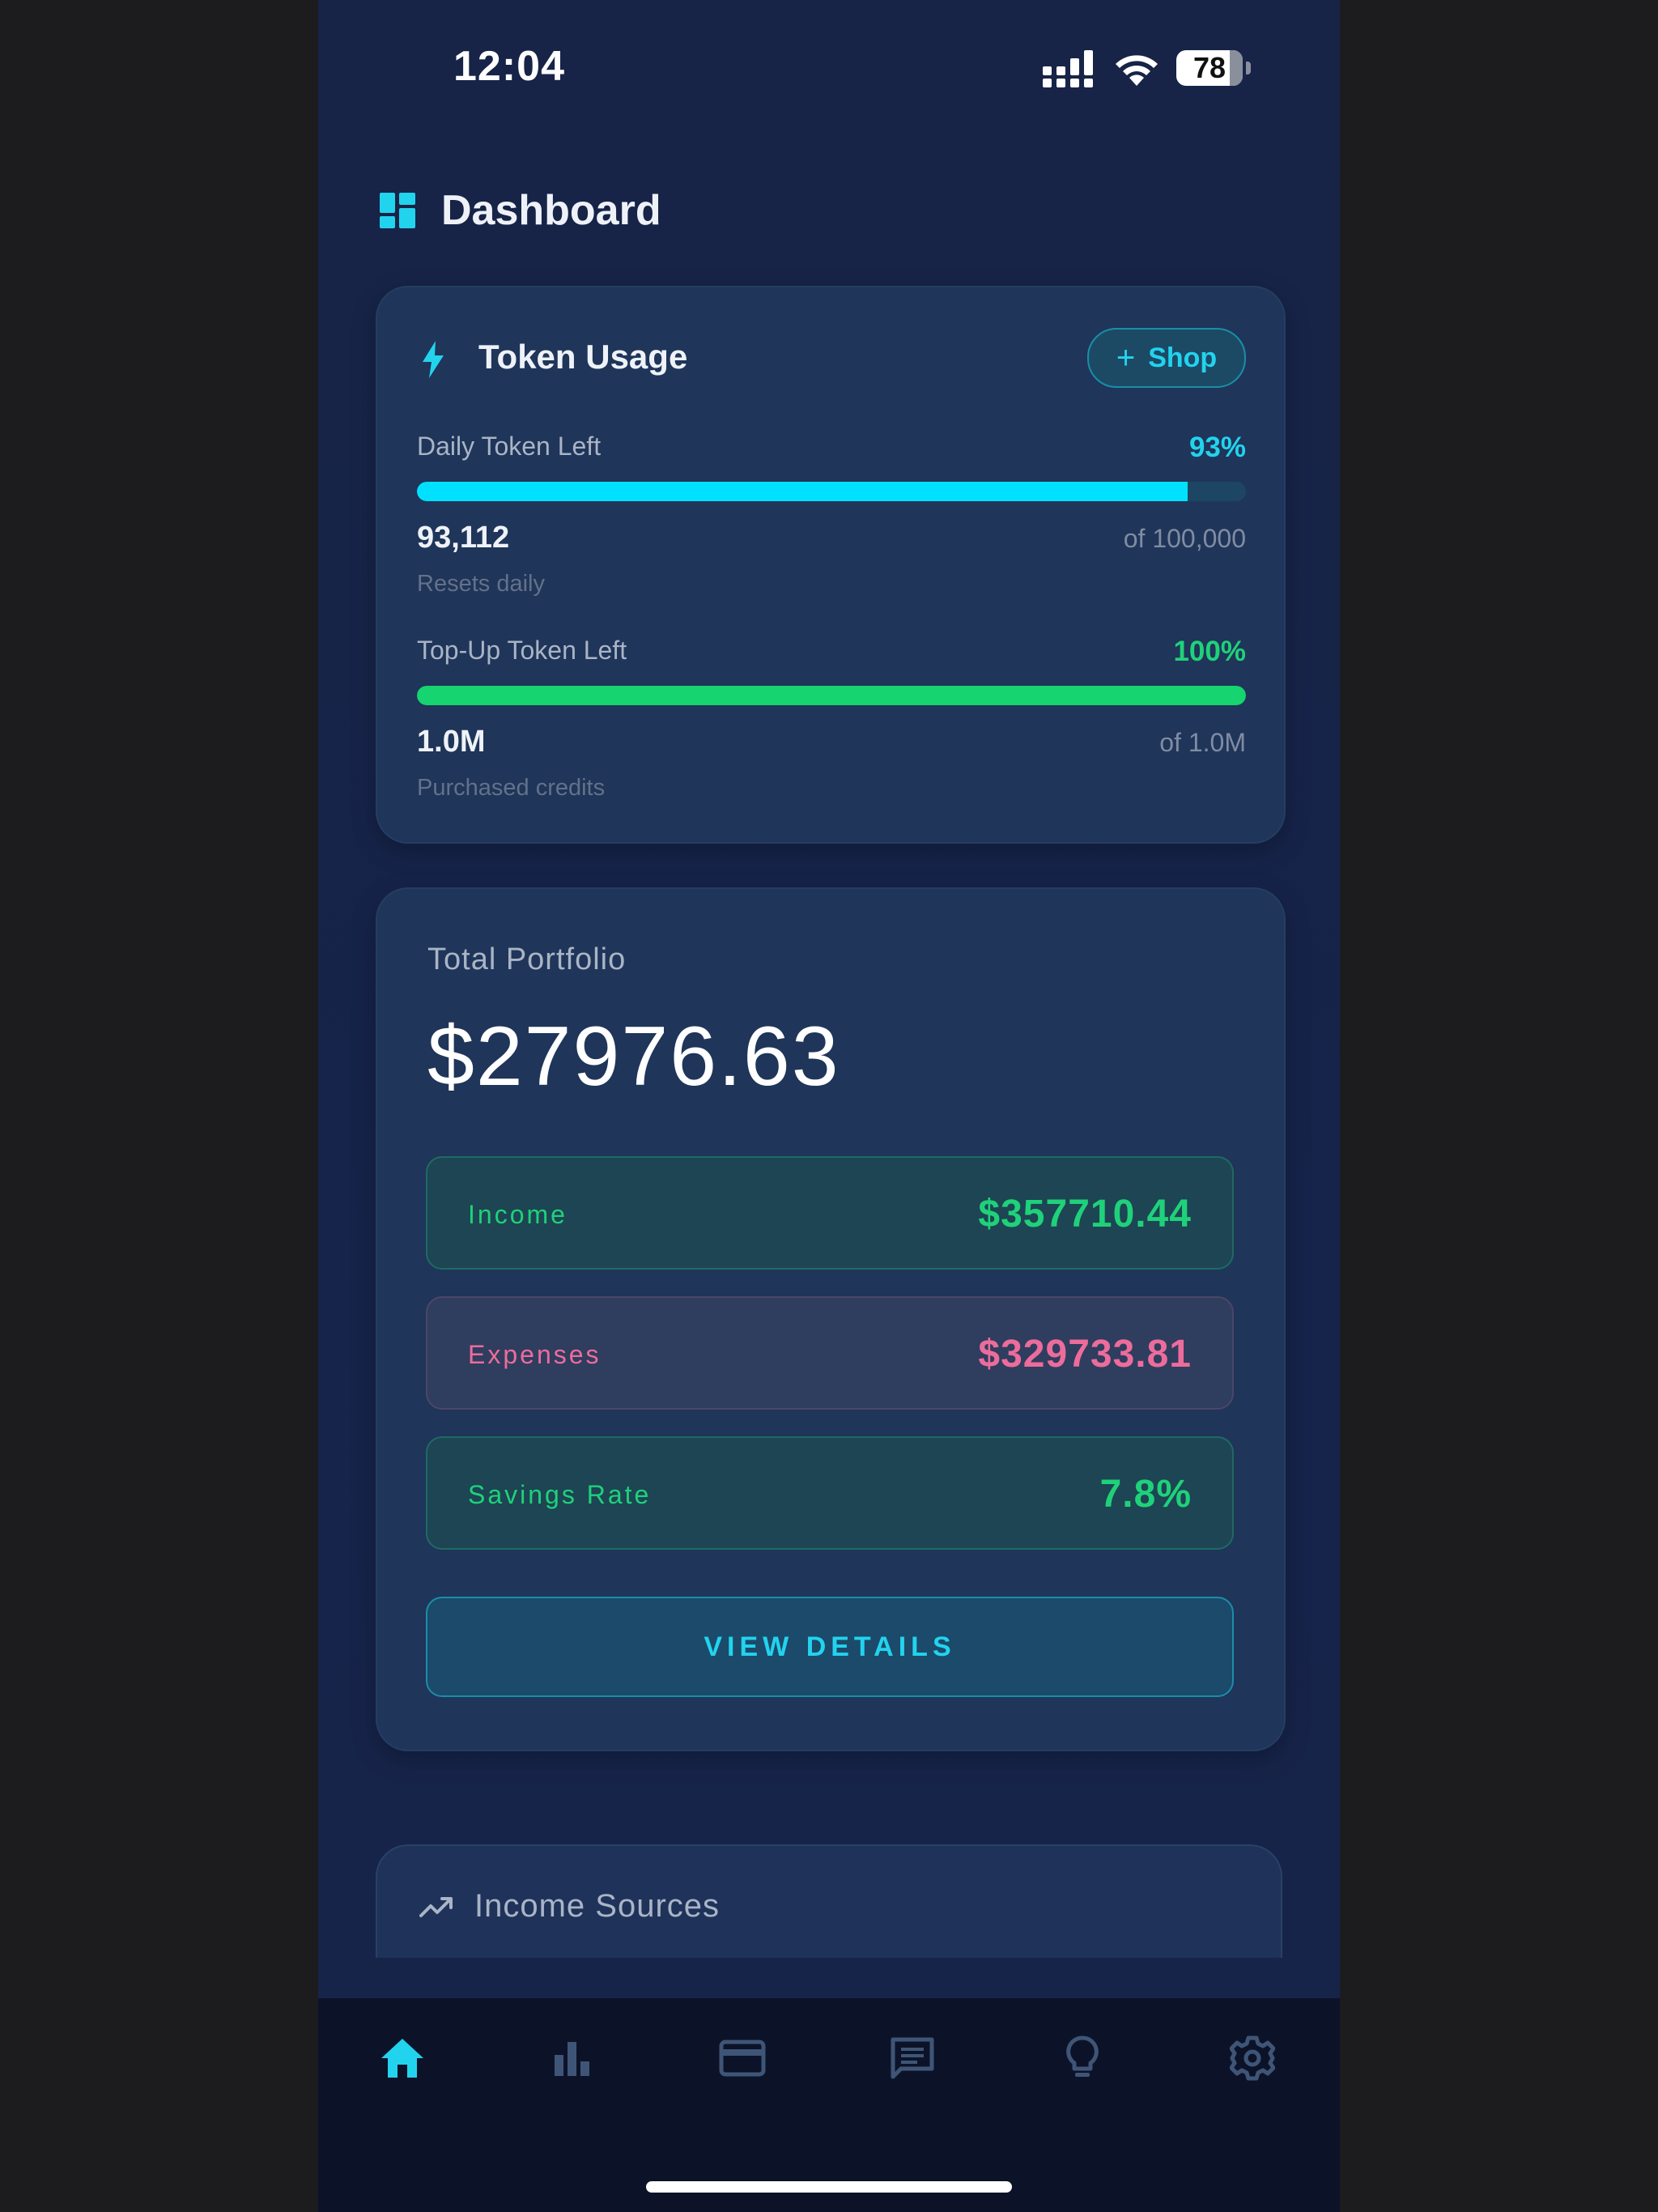 Image resolution: width=1658 pixels, height=2212 pixels. Describe the element at coordinates (463, 538) in the screenshot. I see `daily-token-value: 93,112` at that location.